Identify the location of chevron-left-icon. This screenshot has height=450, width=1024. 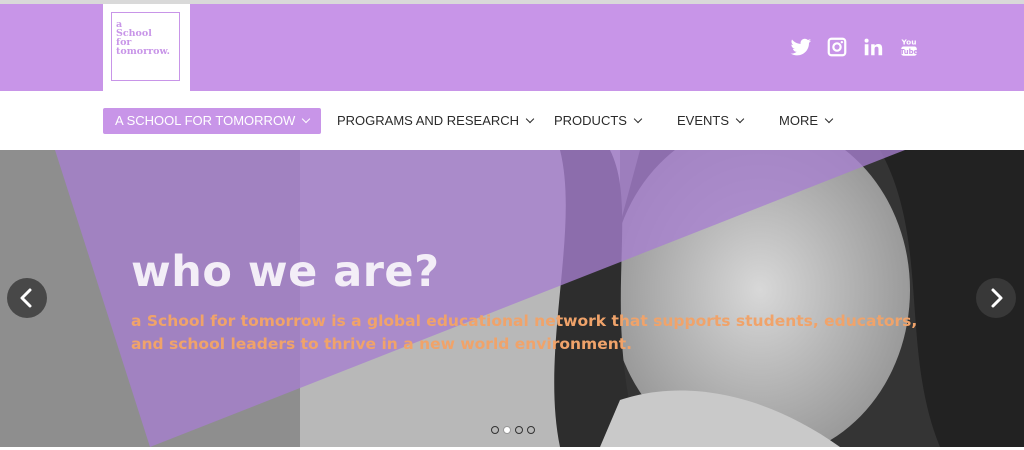
(26, 298).